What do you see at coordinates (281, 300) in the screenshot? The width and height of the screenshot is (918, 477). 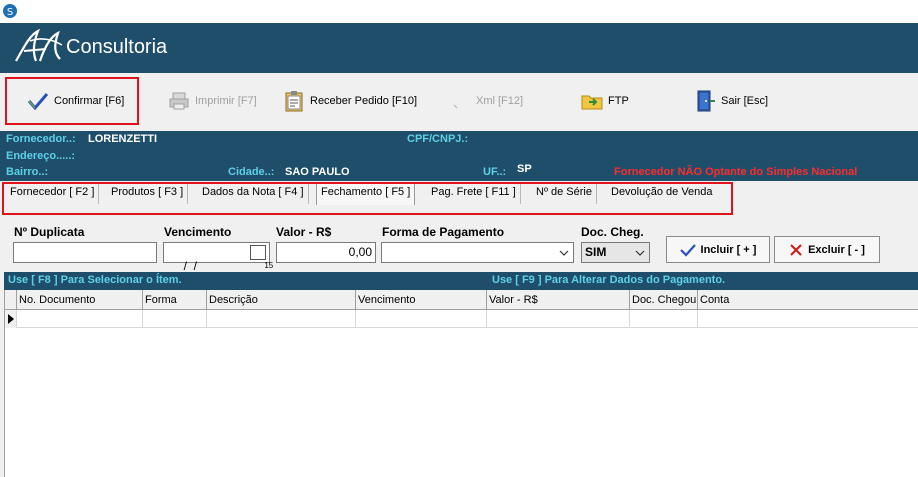 I see `col-descricao: Descrição` at bounding box center [281, 300].